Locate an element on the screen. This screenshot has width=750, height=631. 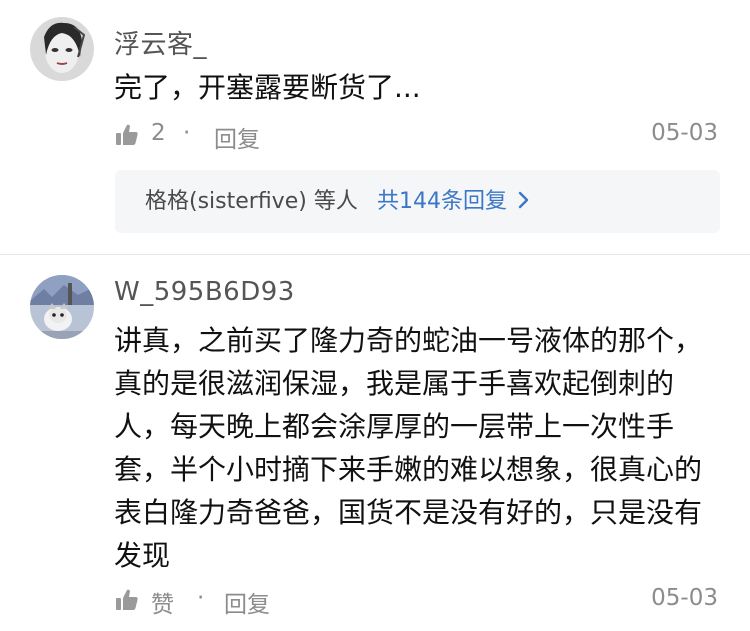
comment-actions: 赞 · 回复 05-03 is located at coordinates (416, 602).